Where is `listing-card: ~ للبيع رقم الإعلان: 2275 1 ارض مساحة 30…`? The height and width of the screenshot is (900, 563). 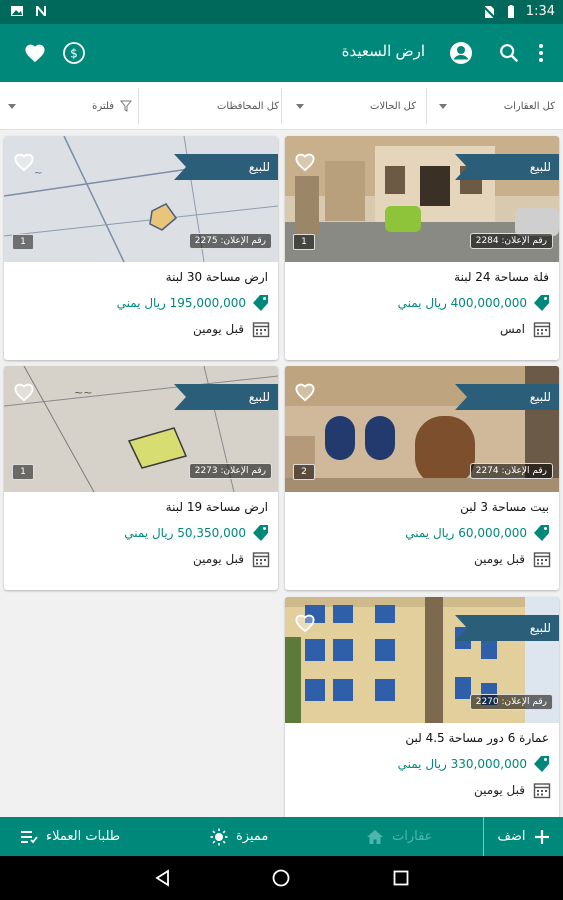
listing-card: ~ للبيع رقم الإعلان: 2275 1 ارض مساحة 30… is located at coordinates (141, 248).